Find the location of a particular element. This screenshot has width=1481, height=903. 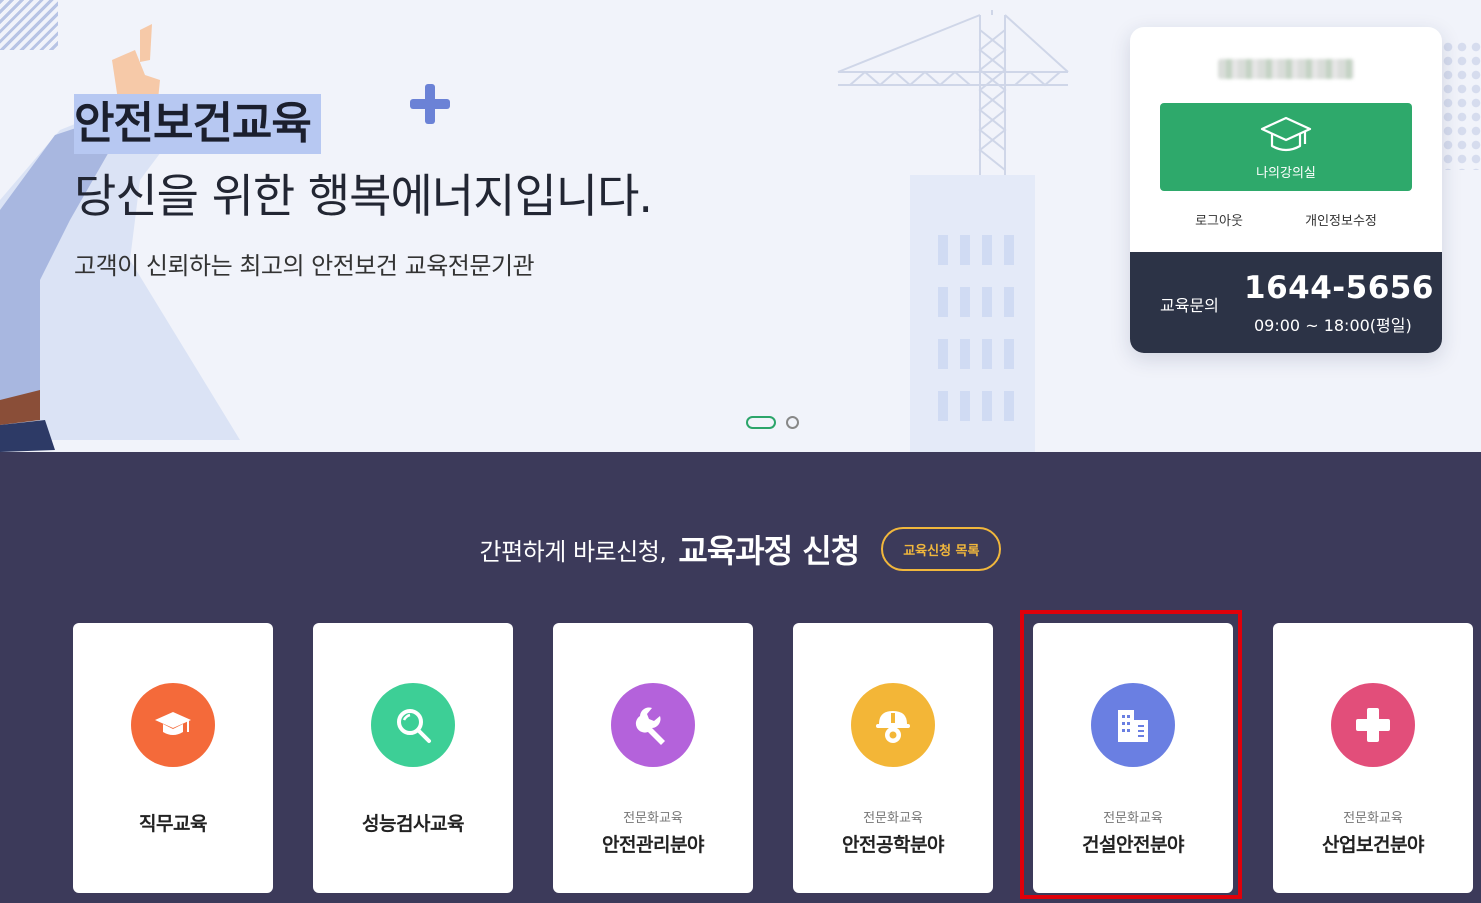

course-tile-construction-safety: 전문화교육 건설안전분야 is located at coordinates (1133, 758).